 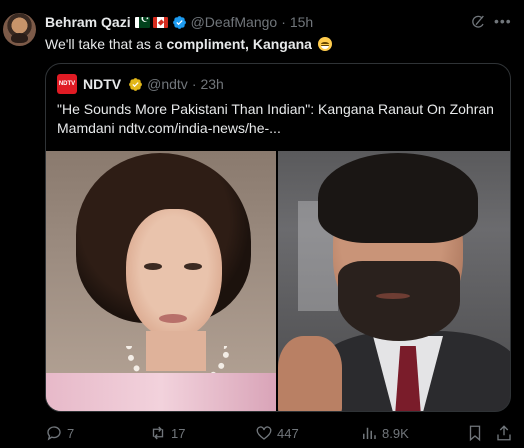 I want to click on heart-icon, so click(x=264, y=433).